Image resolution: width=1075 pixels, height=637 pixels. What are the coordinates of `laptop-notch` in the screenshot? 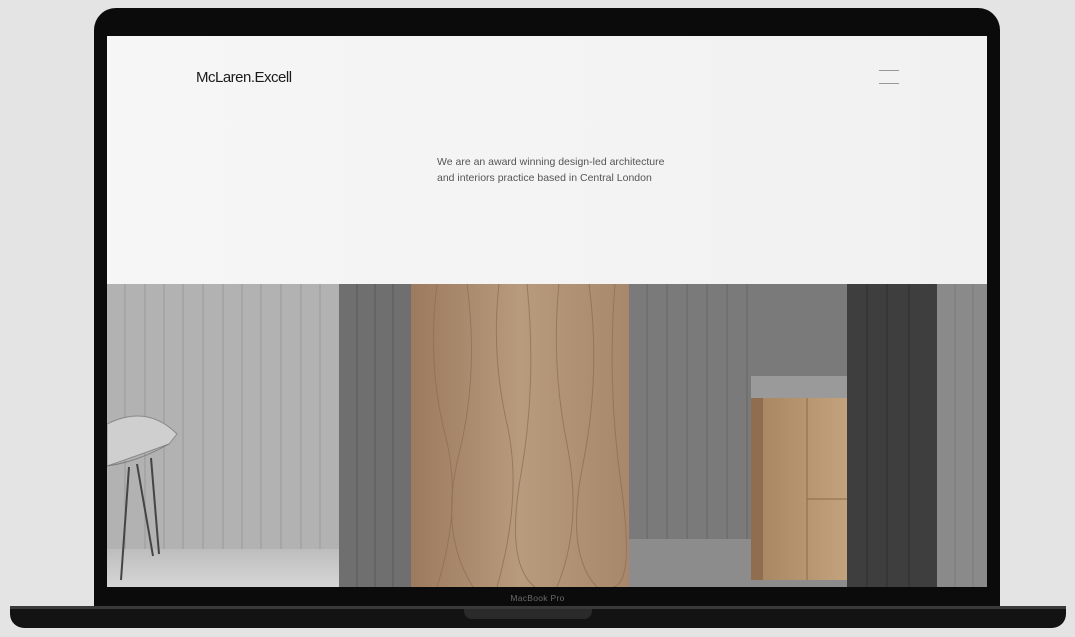 It's located at (528, 614).